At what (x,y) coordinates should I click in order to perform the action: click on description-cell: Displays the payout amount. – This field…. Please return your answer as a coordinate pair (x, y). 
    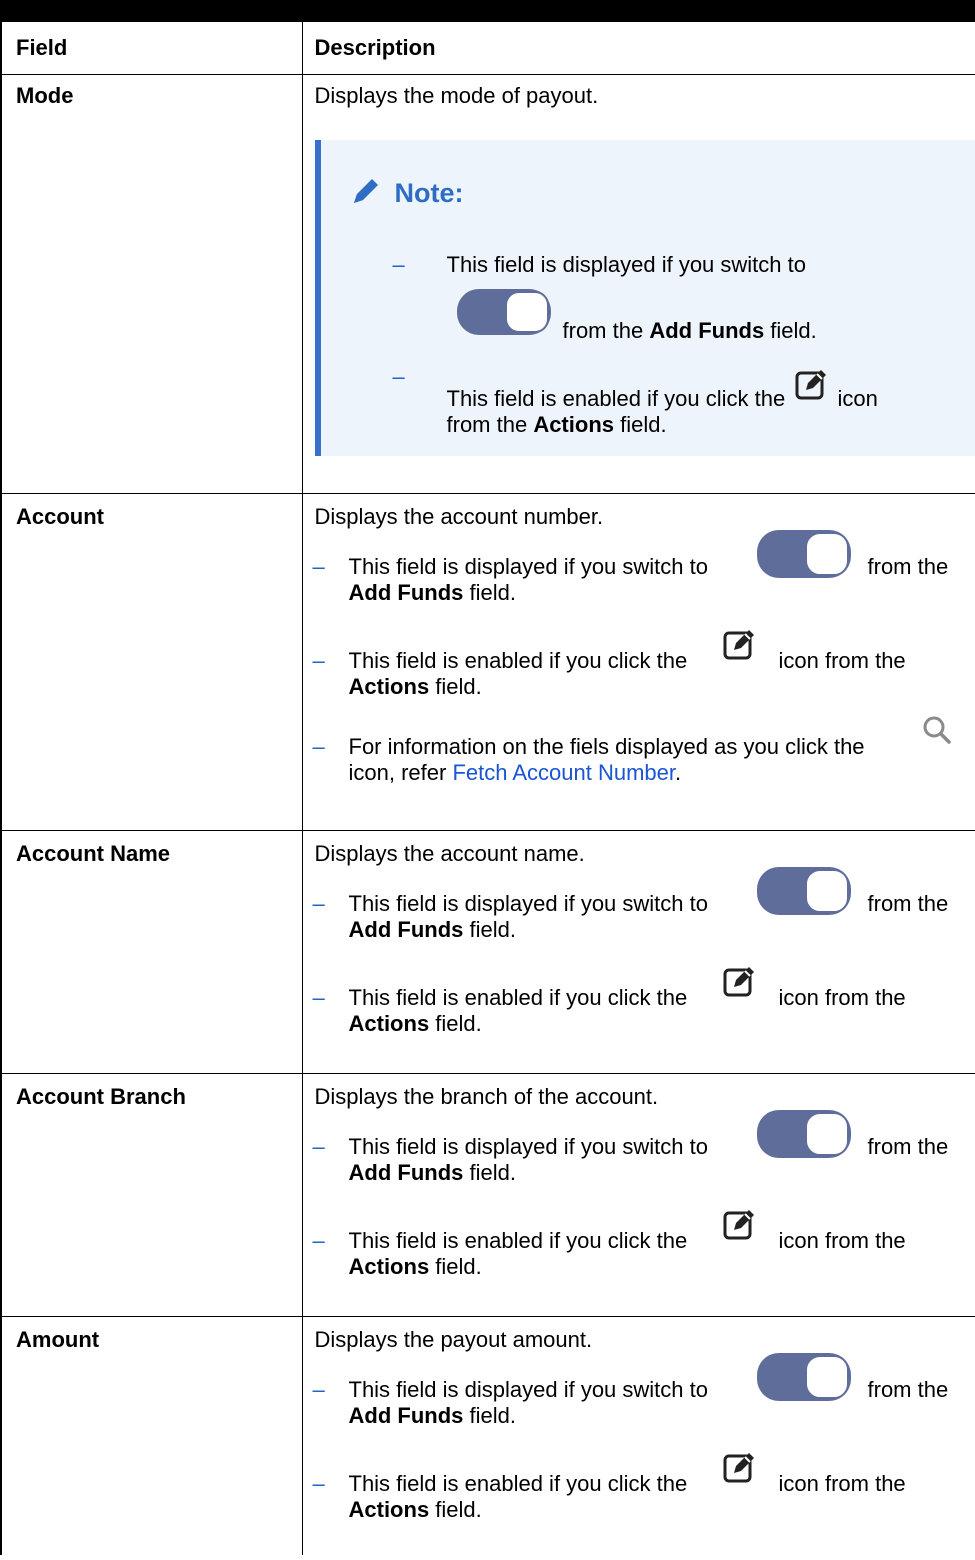
    Looking at the image, I should click on (638, 1435).